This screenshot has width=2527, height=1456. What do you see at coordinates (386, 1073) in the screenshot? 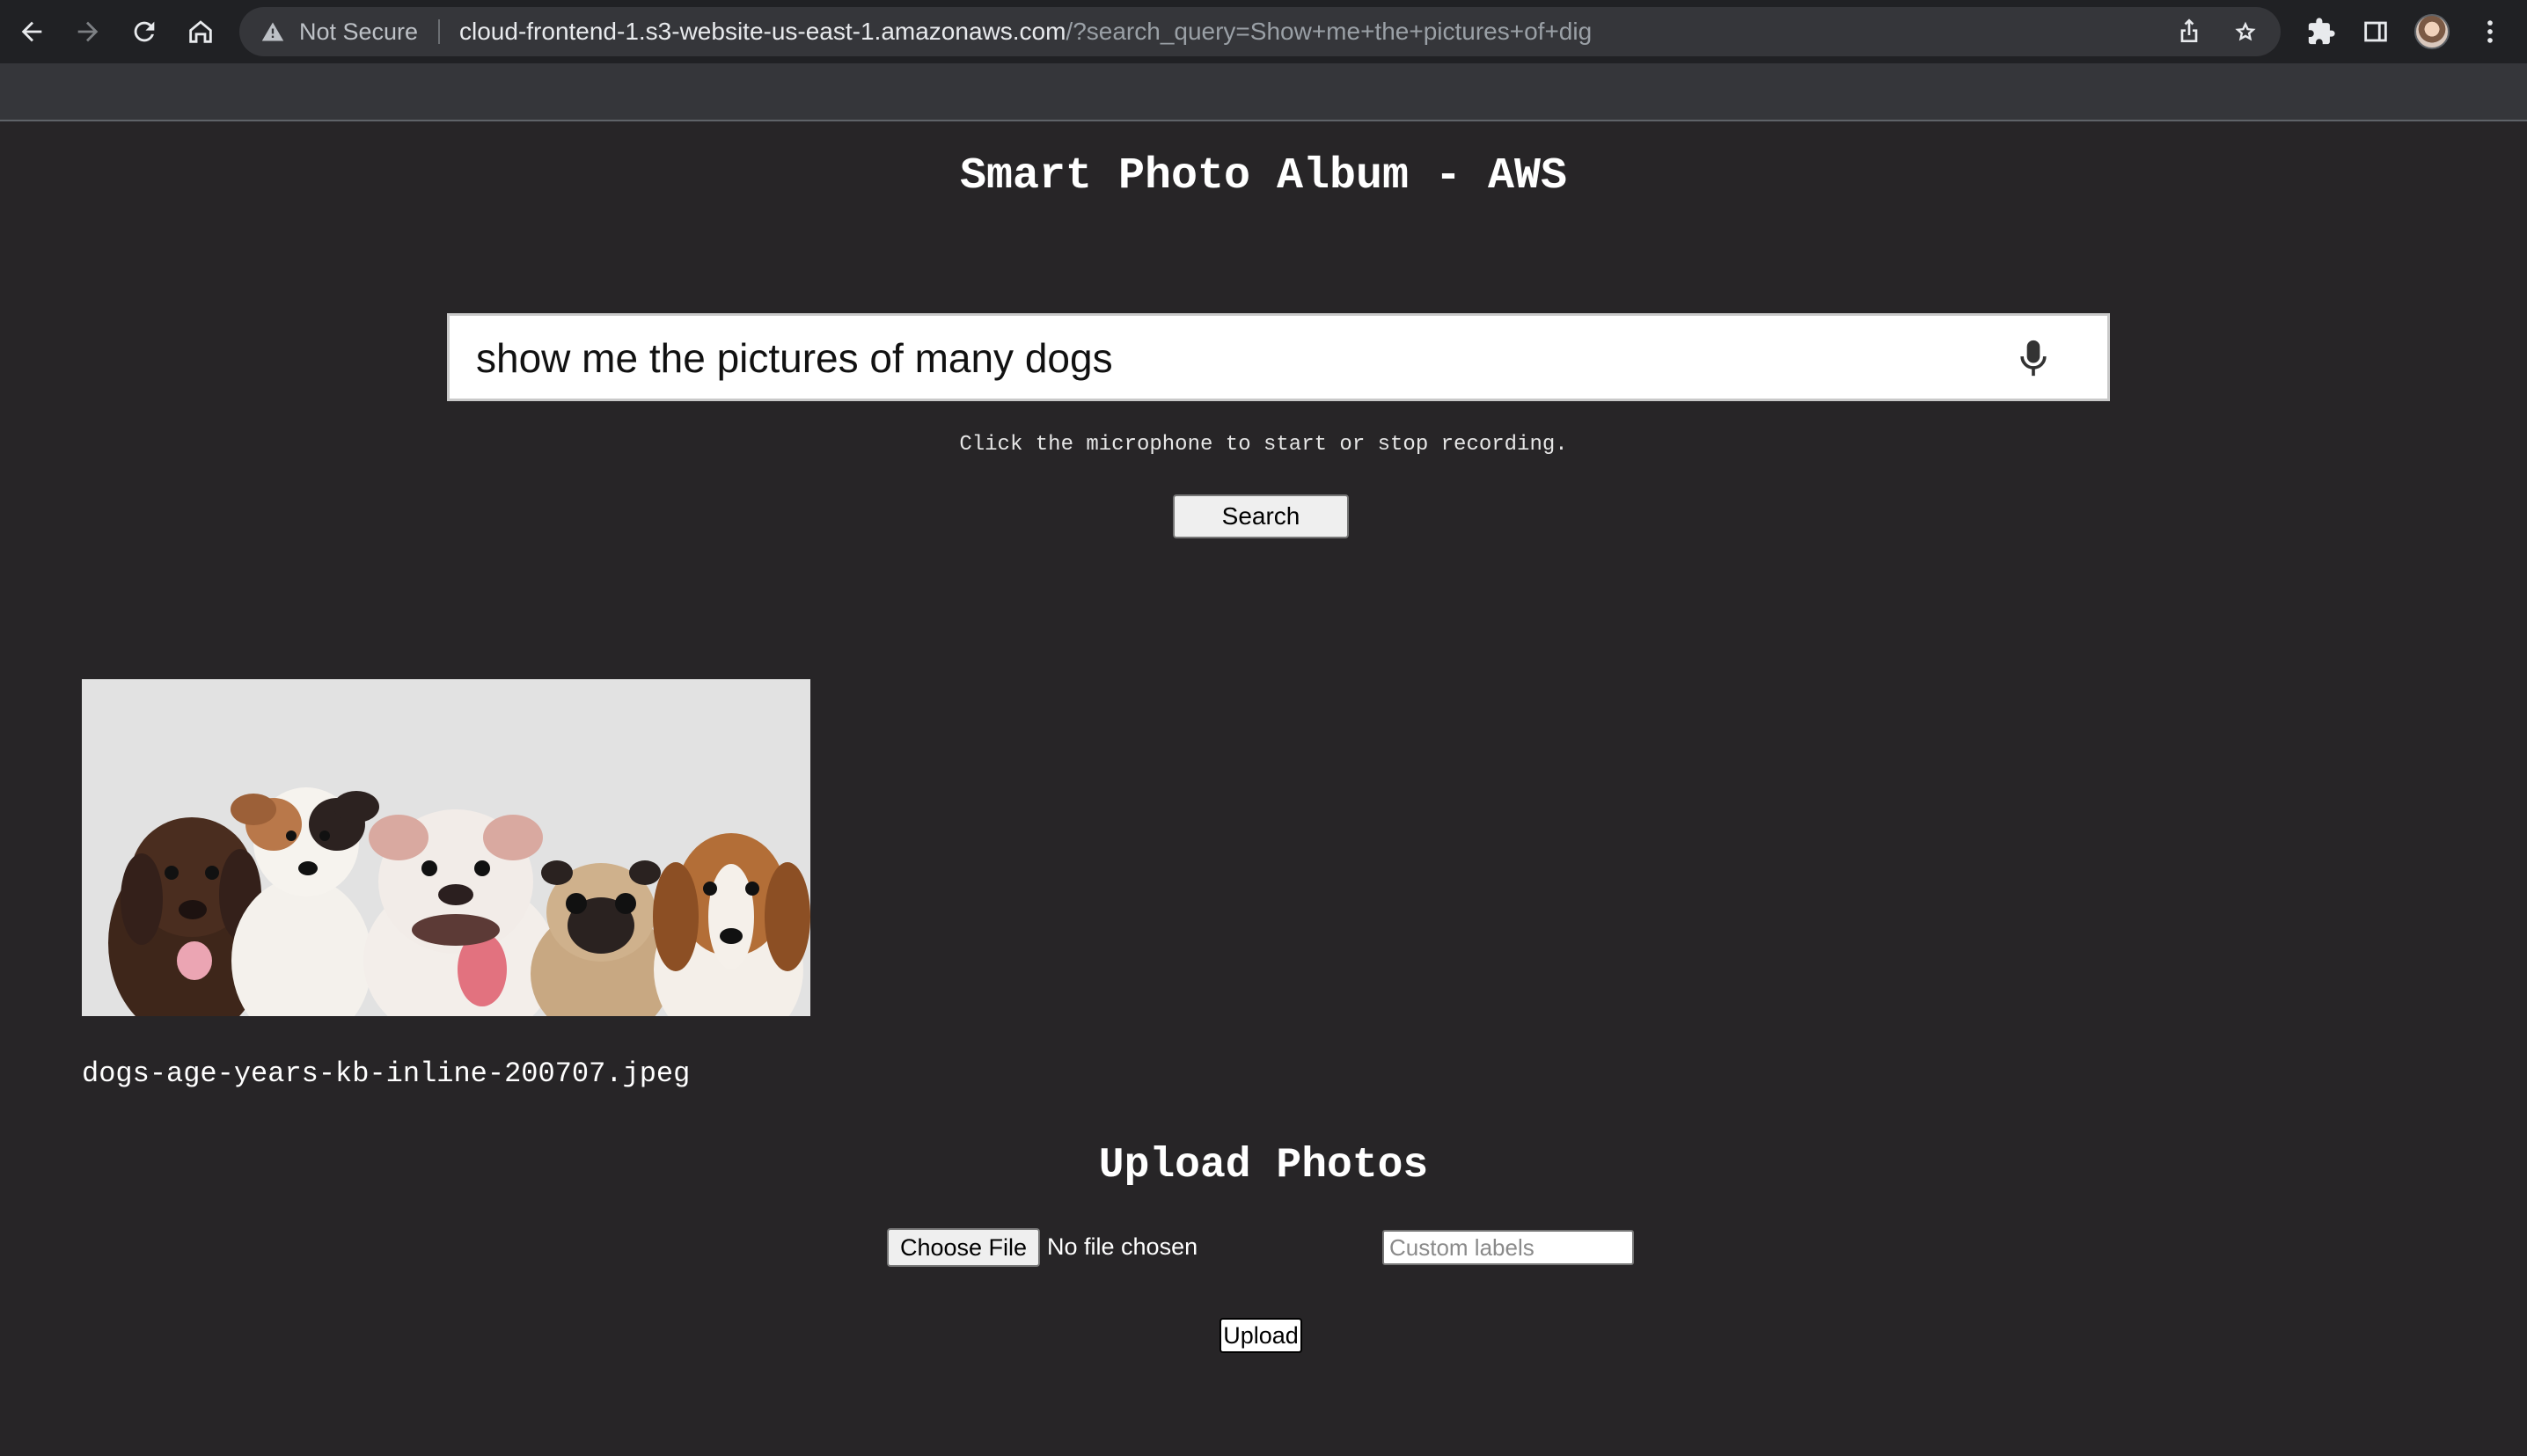
I see `result-filename: dogs-age-years-kb-inline-200707.jpeg` at bounding box center [386, 1073].